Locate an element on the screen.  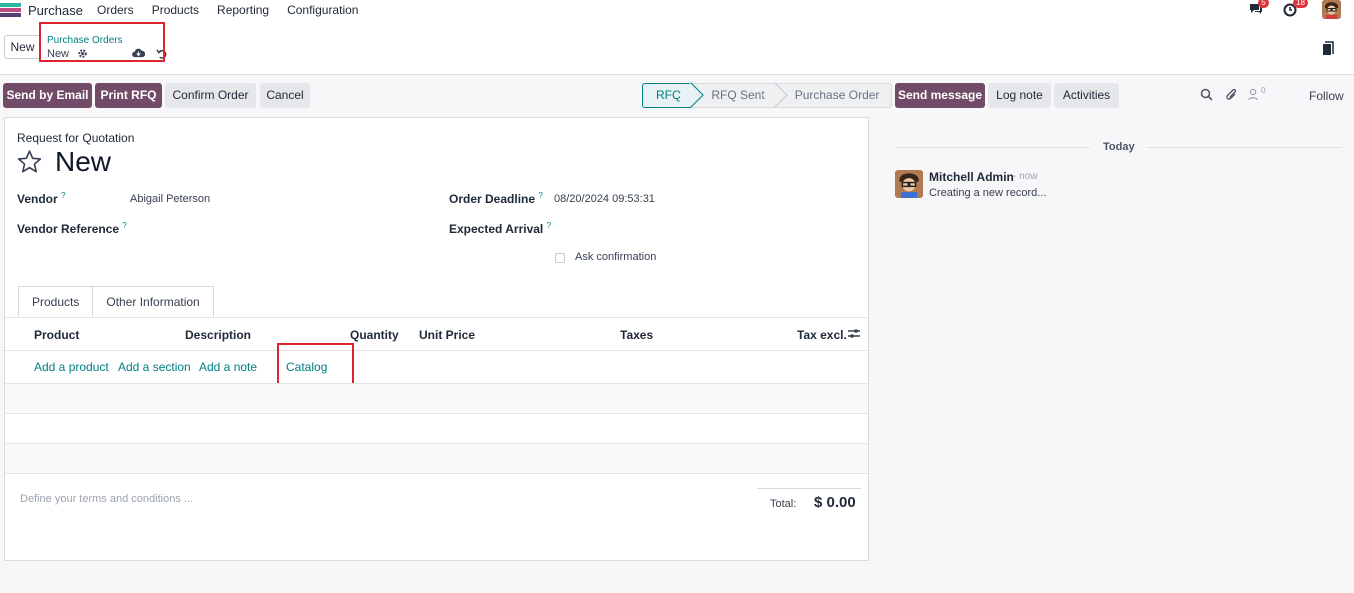
tab-products: Products is located at coordinates (56, 301).